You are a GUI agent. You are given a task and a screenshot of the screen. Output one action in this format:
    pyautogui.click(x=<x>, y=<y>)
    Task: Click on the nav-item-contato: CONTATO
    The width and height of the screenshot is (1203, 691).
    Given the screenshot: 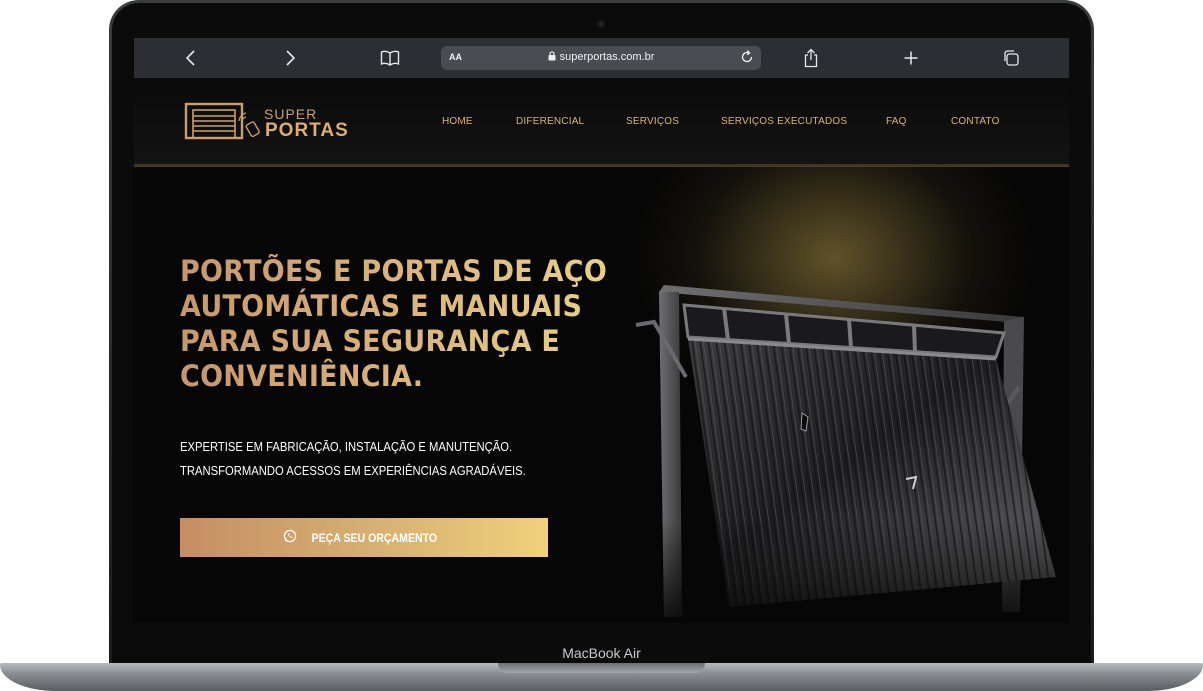 What is the action you would take?
    pyautogui.click(x=975, y=121)
    